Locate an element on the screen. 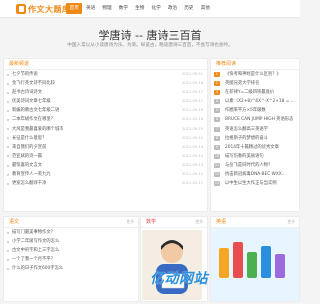 Image resolution: width=320 pixels, height=304 pixels. ranking-item-title: 作圈来平方×5年级数 is located at coordinates (262, 110).